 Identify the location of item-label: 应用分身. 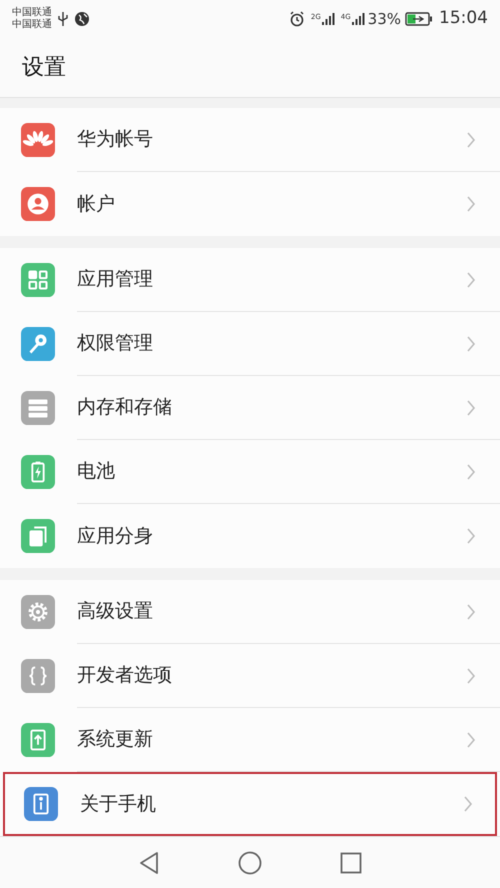
(115, 536).